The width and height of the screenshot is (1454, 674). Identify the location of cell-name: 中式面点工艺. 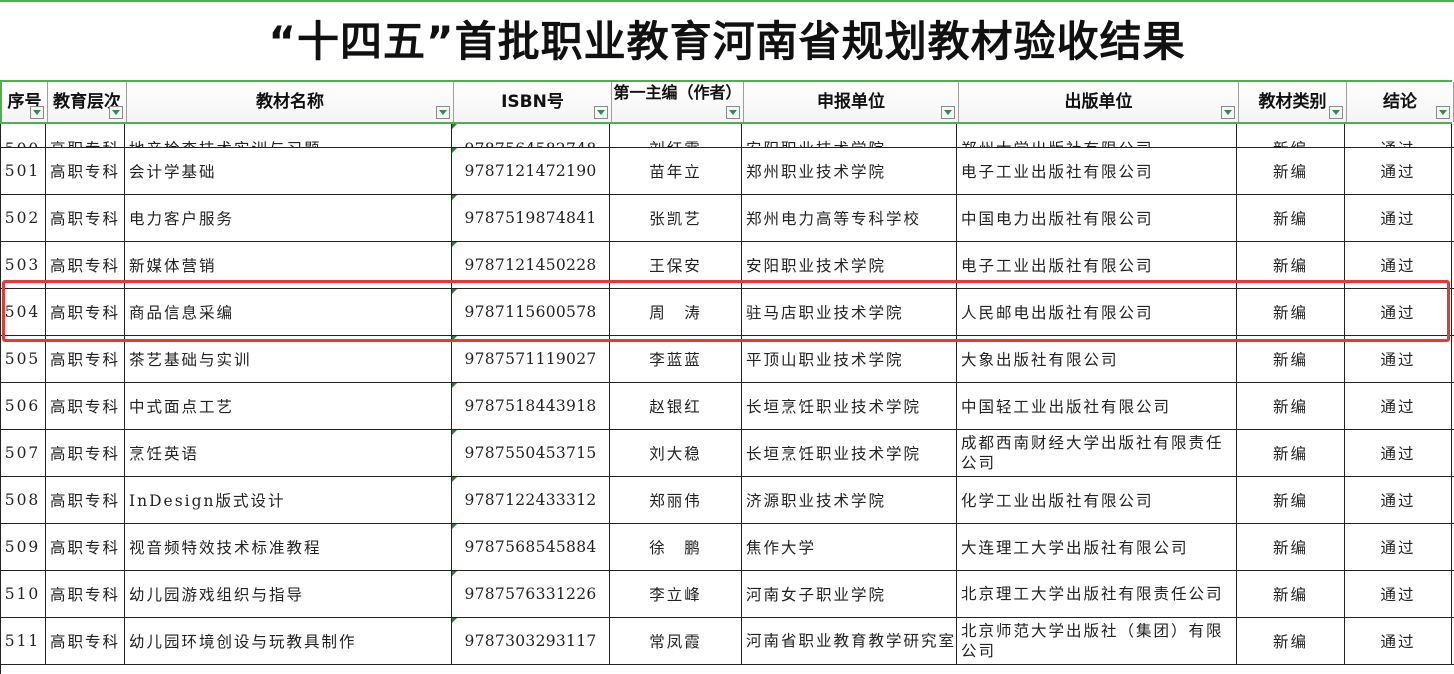
(288, 406).